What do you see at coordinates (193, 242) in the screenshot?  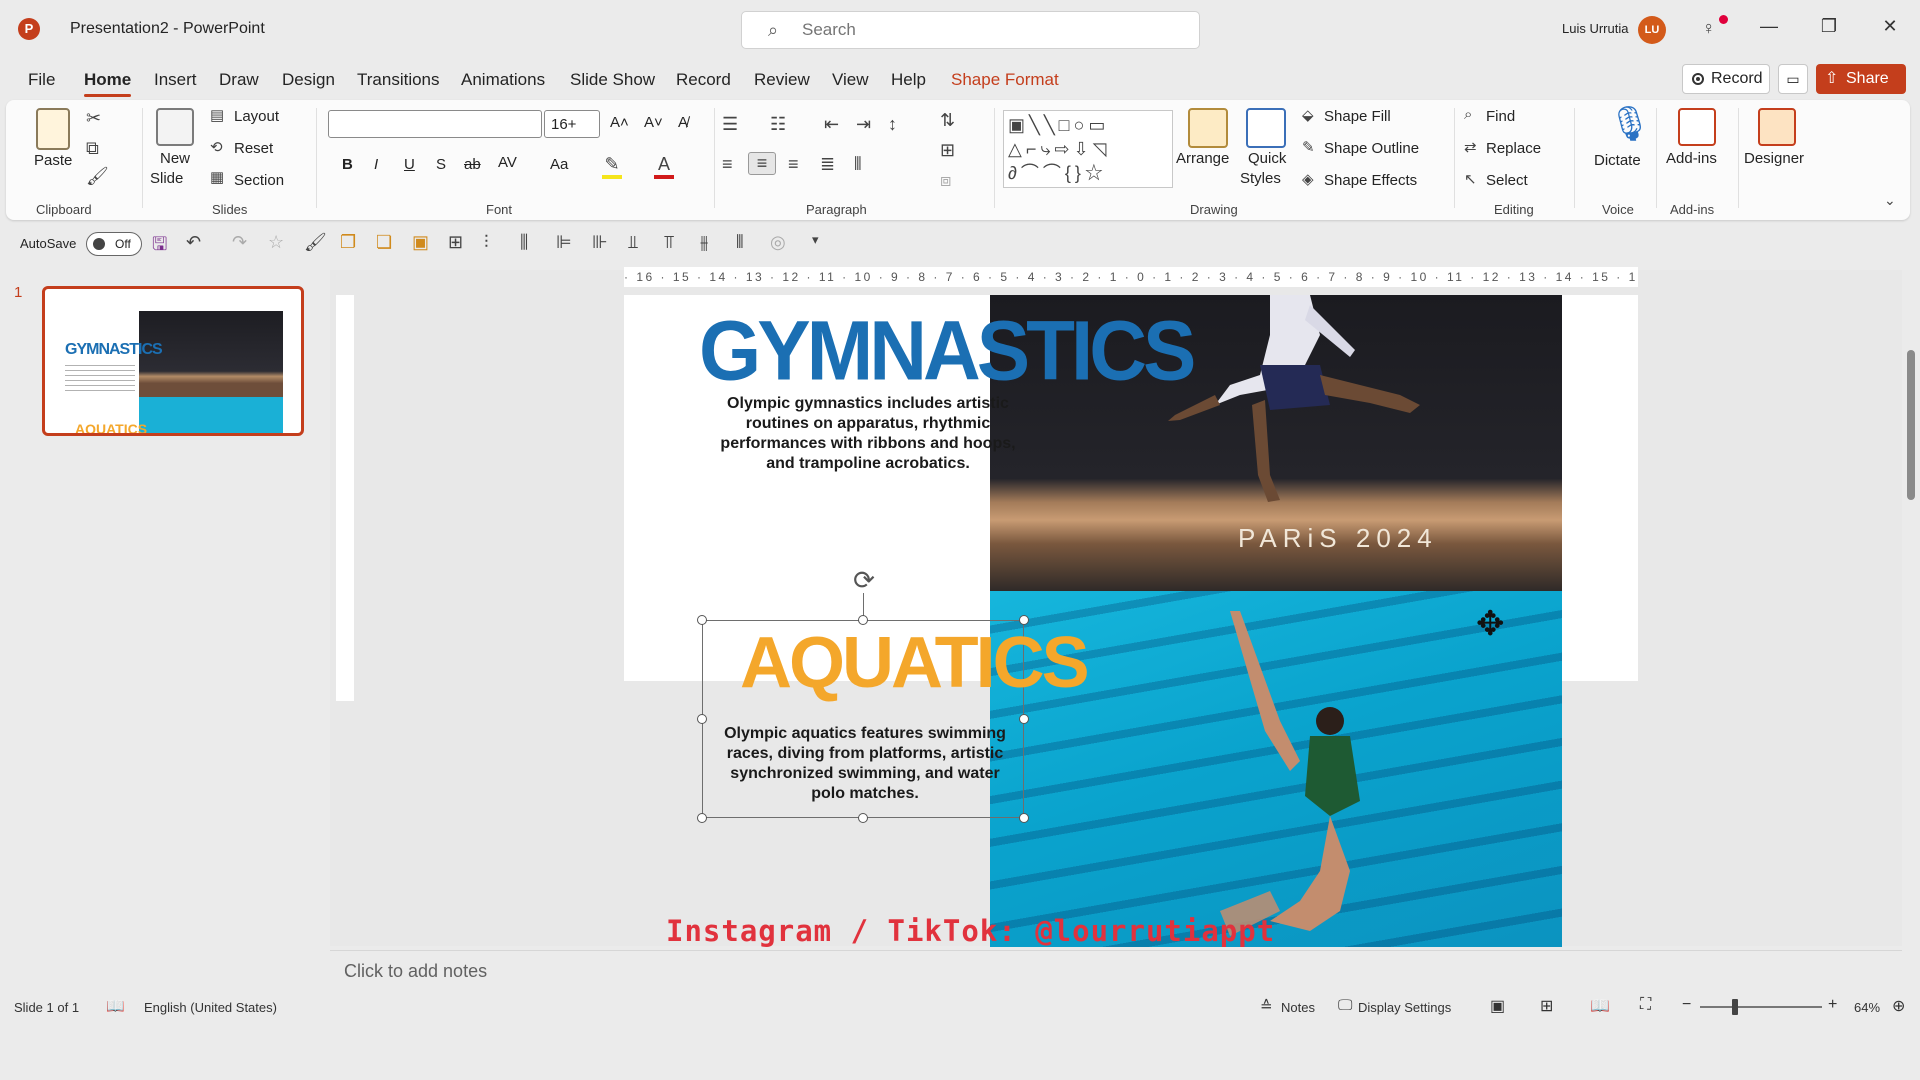 I see `undo-icon: ↶` at bounding box center [193, 242].